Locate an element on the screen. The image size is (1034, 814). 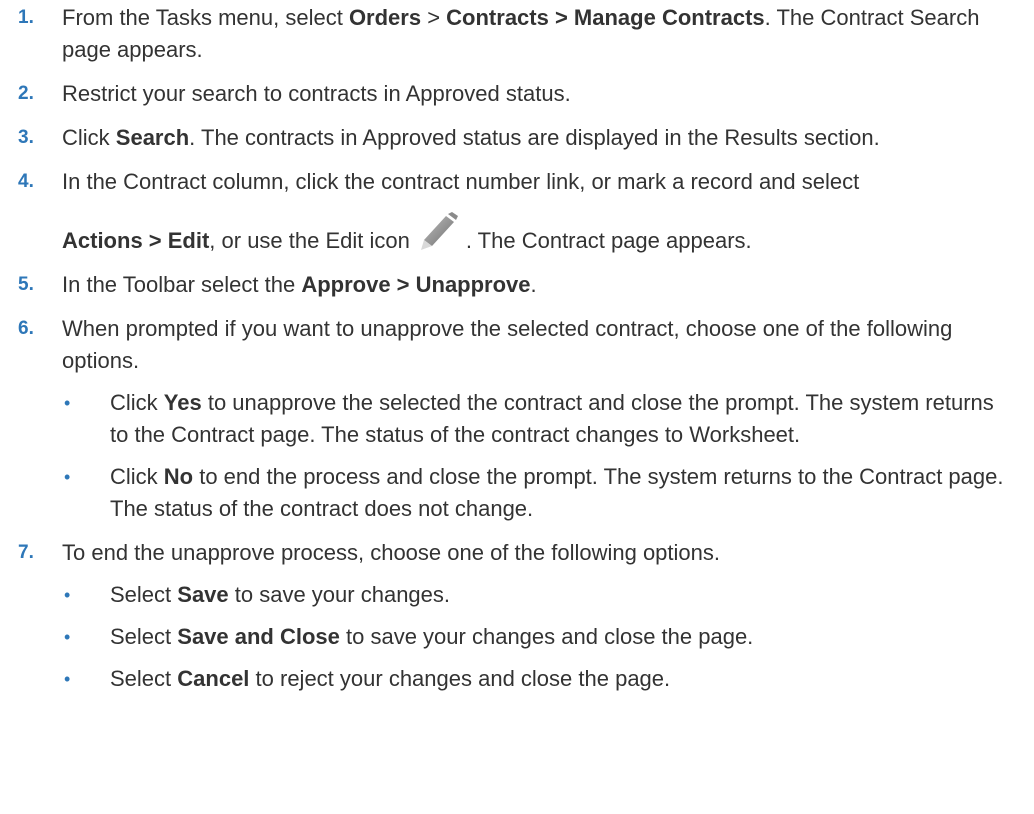
step-number: 2. is located at coordinates (26, 93).